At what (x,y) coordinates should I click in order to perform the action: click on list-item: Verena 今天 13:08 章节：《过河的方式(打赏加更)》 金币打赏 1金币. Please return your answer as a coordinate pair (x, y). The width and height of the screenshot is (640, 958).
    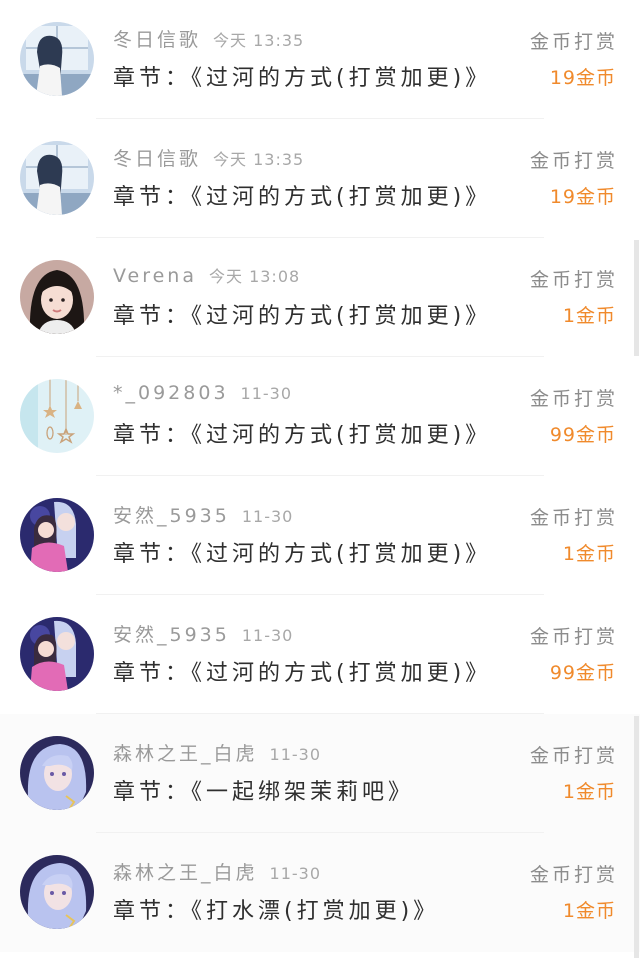
    Looking at the image, I should click on (320, 297).